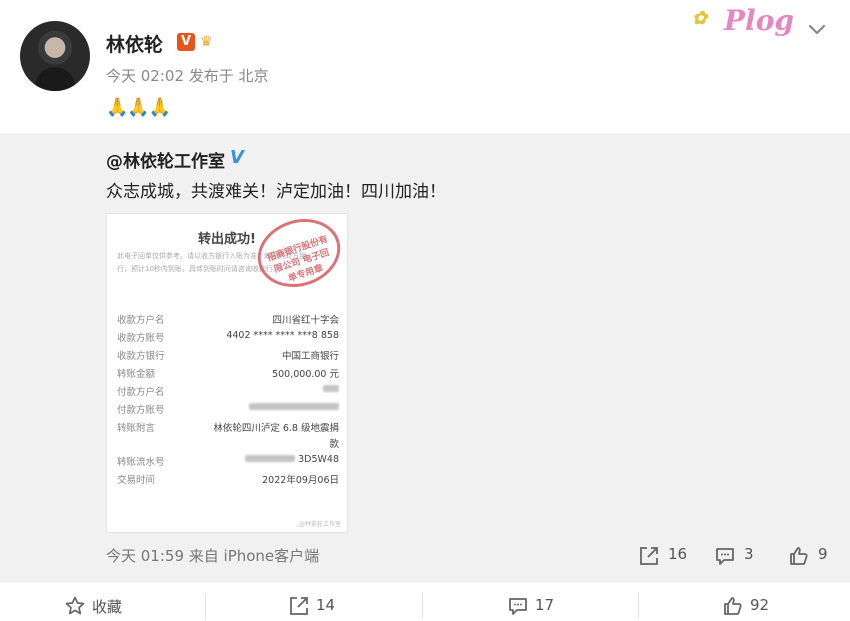 The width and height of the screenshot is (850, 621). I want to click on verified-badge-icon: V, so click(237, 157).